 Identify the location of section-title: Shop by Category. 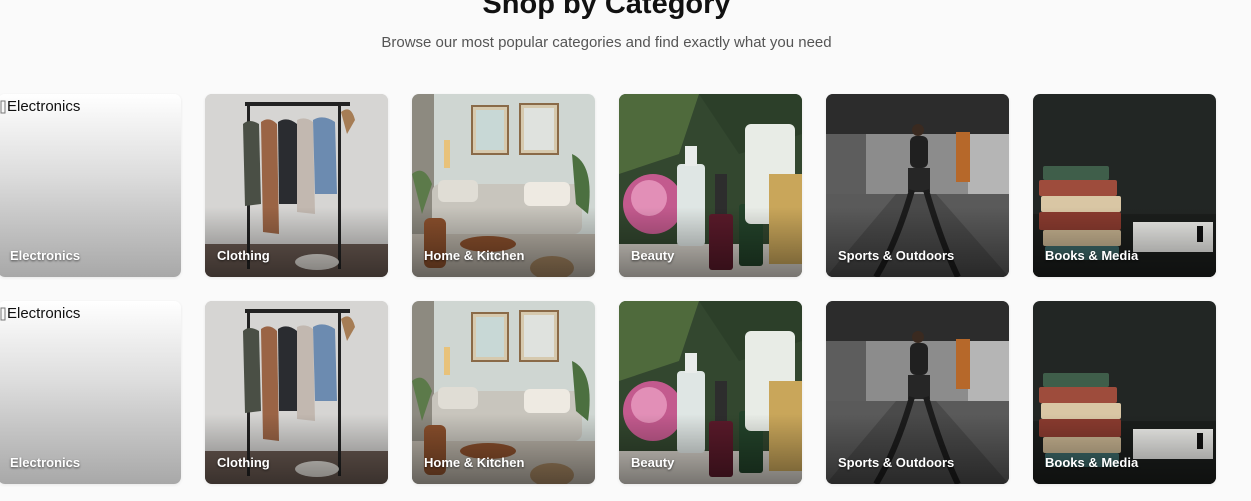
(606, 10).